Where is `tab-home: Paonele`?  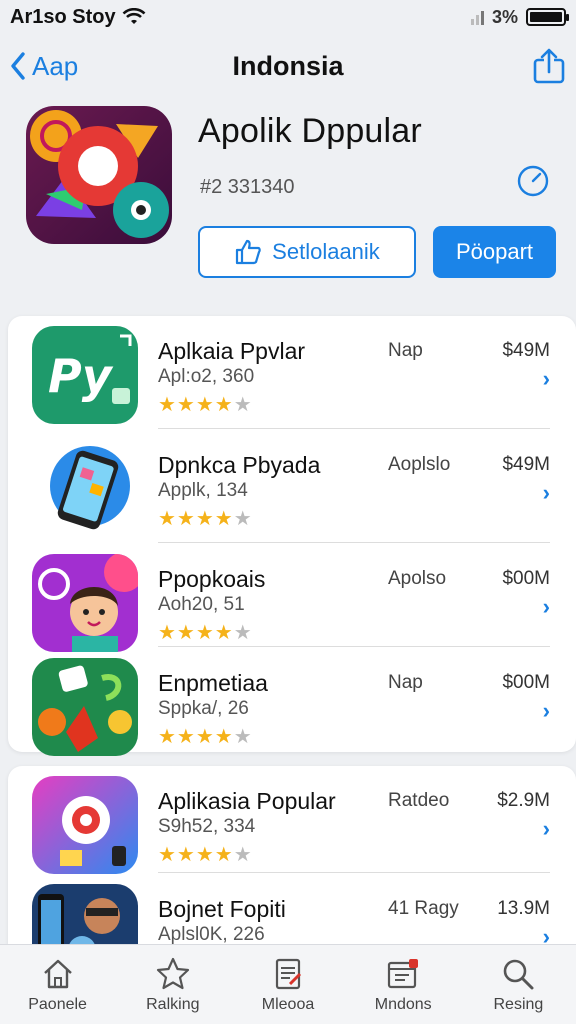
tab-home: Paonele is located at coordinates (57, 984).